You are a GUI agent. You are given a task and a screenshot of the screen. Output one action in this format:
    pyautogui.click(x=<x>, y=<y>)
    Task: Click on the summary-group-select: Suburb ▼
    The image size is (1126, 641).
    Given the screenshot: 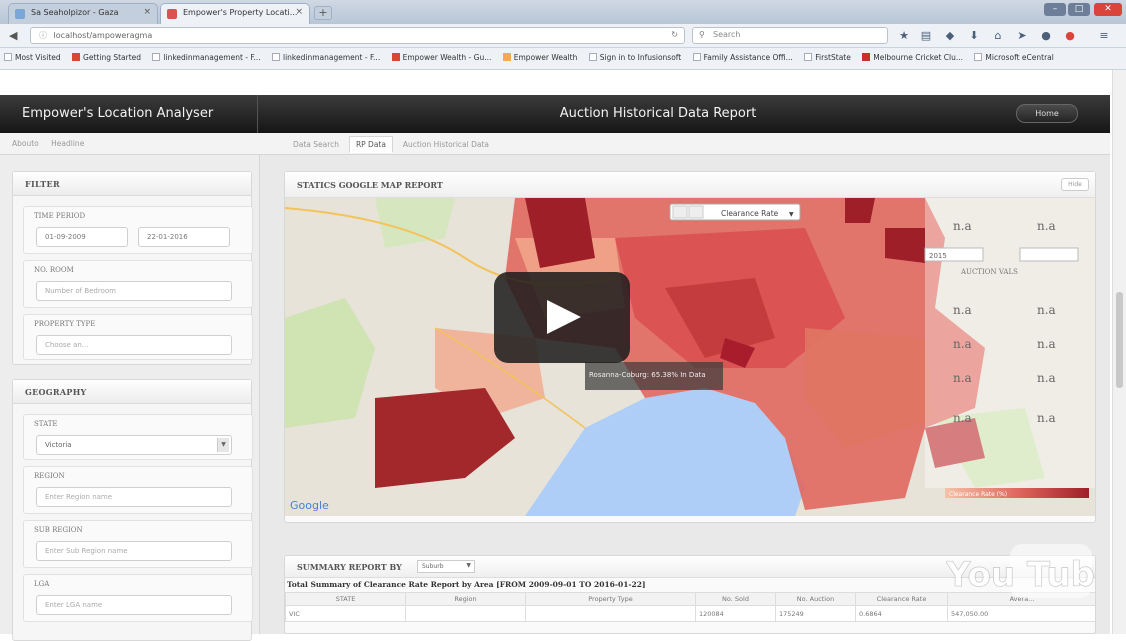 What is the action you would take?
    pyautogui.click(x=446, y=566)
    